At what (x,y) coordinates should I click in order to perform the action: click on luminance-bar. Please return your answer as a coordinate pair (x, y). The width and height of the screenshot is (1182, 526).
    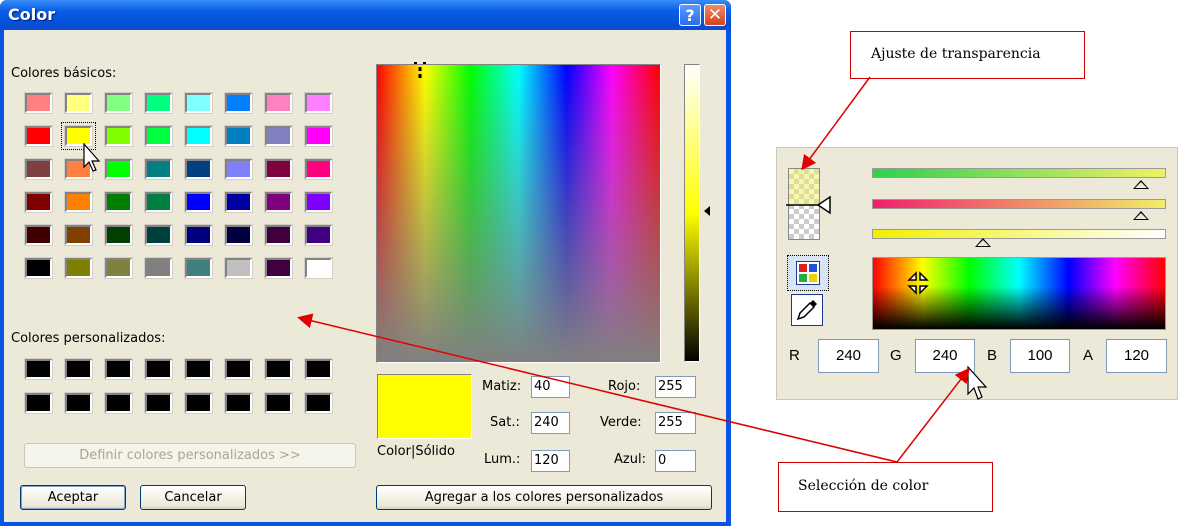
    Looking at the image, I should click on (692, 213).